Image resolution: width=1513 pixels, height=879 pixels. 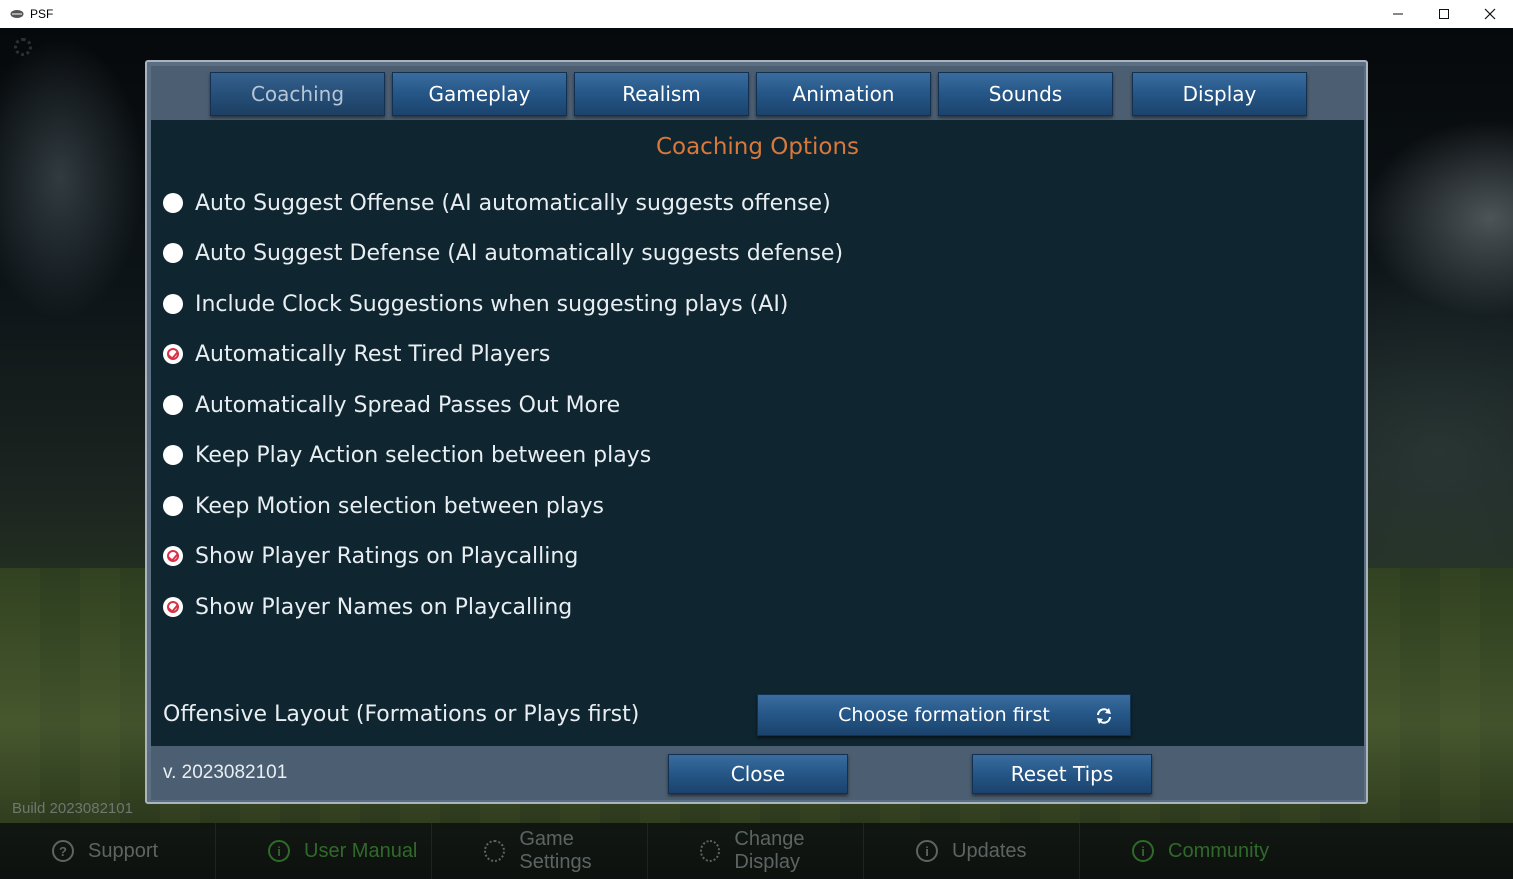 What do you see at coordinates (555, 850) in the screenshot?
I see `nav-label: Game Settings` at bounding box center [555, 850].